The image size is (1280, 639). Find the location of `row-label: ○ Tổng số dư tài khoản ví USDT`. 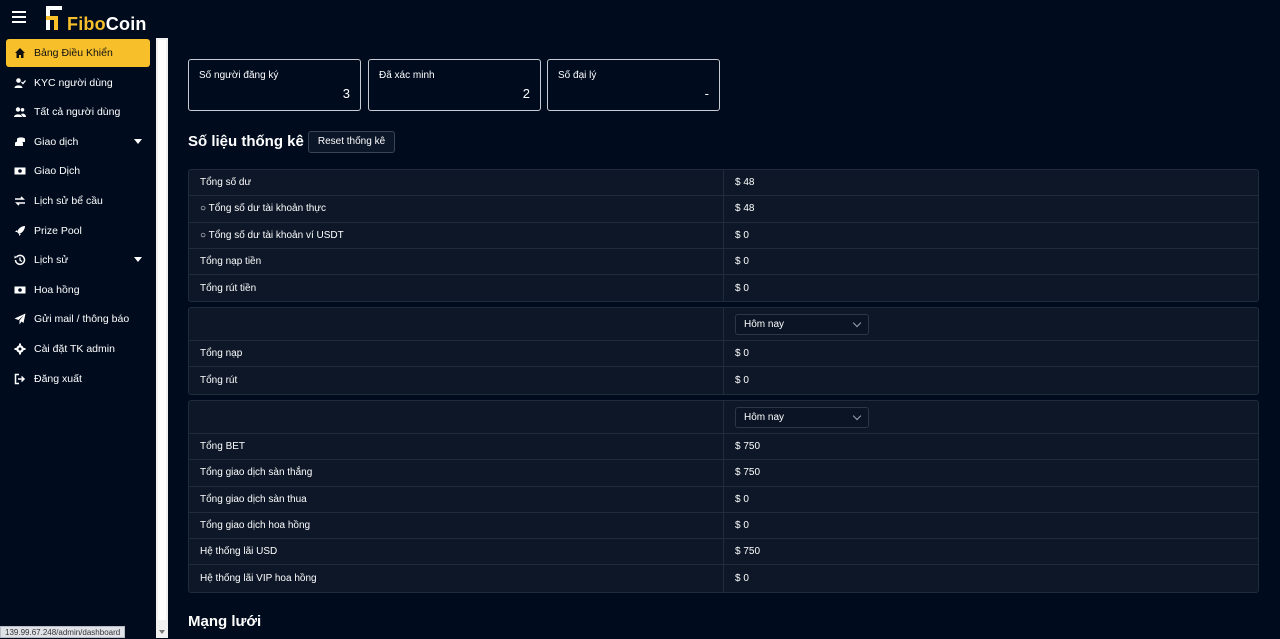

row-label: ○ Tổng số dư tài khoản ví USDT is located at coordinates (272, 235).